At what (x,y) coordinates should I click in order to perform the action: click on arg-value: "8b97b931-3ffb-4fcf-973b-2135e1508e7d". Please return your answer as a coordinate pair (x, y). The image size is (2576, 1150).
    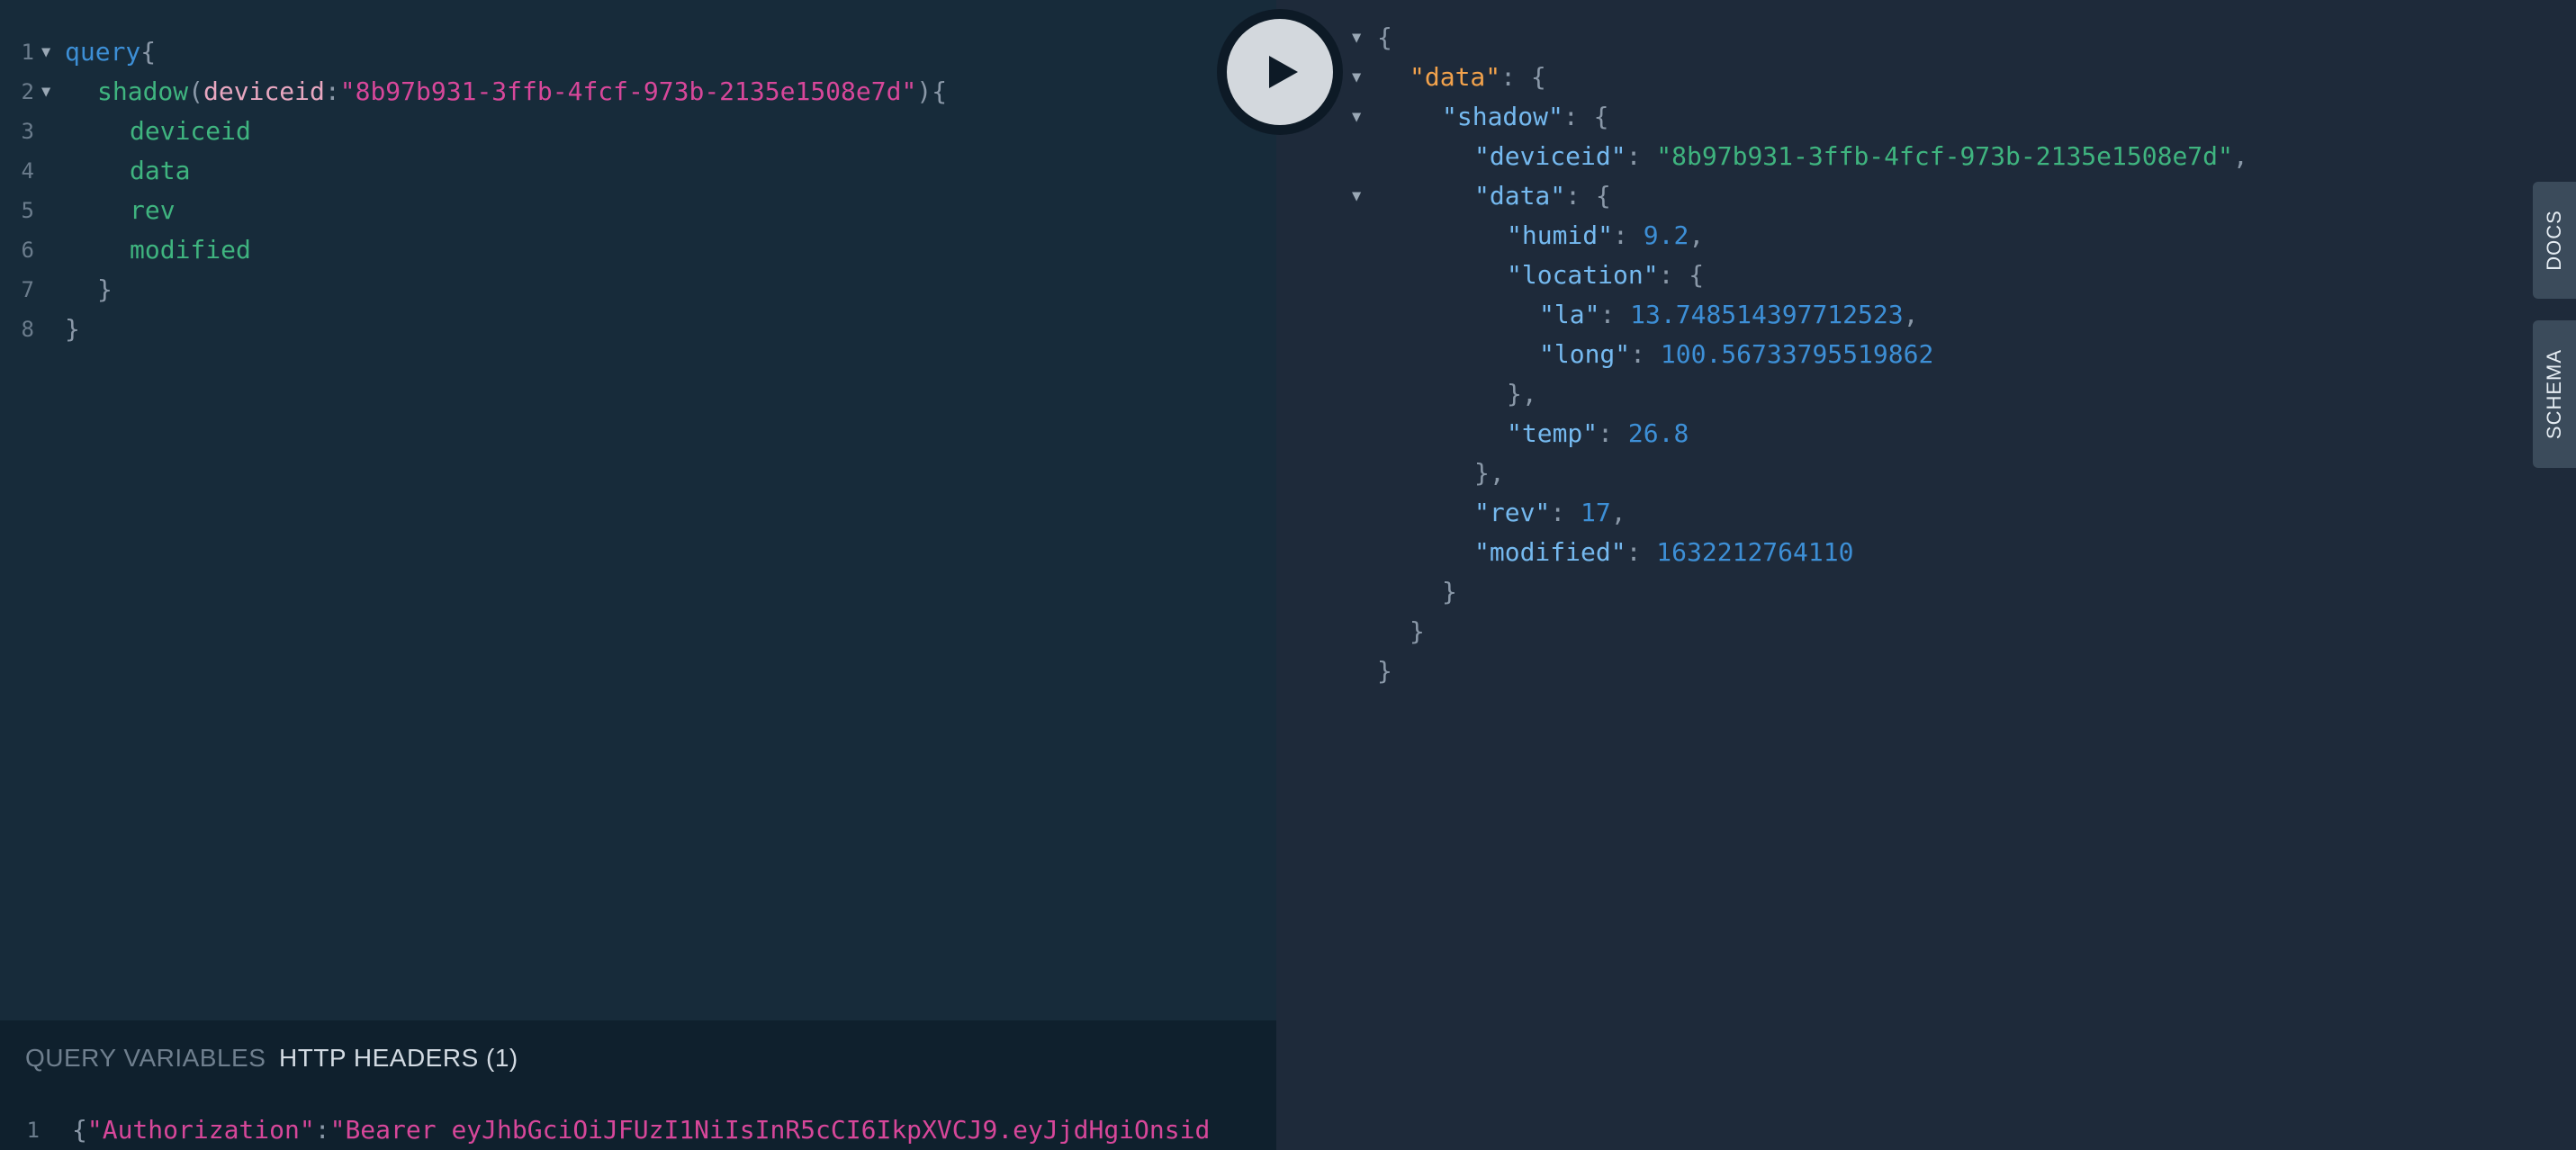
    Looking at the image, I should click on (628, 91).